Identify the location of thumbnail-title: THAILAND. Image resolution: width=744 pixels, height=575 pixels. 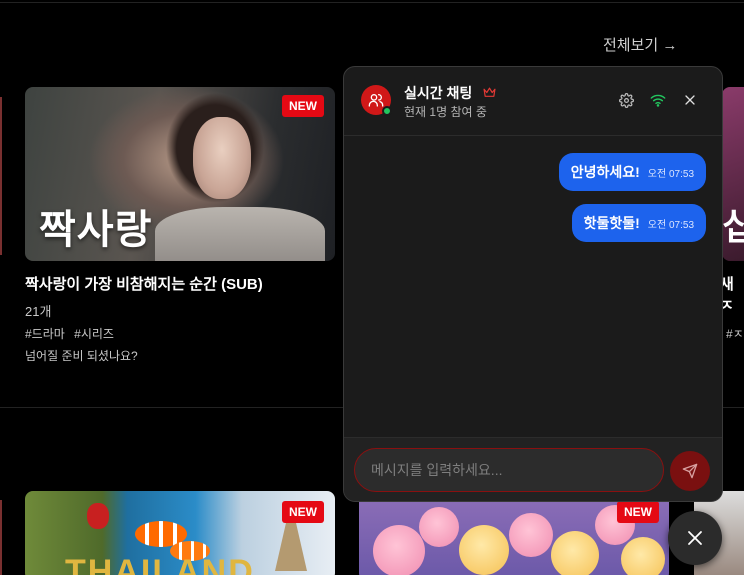
(160, 564).